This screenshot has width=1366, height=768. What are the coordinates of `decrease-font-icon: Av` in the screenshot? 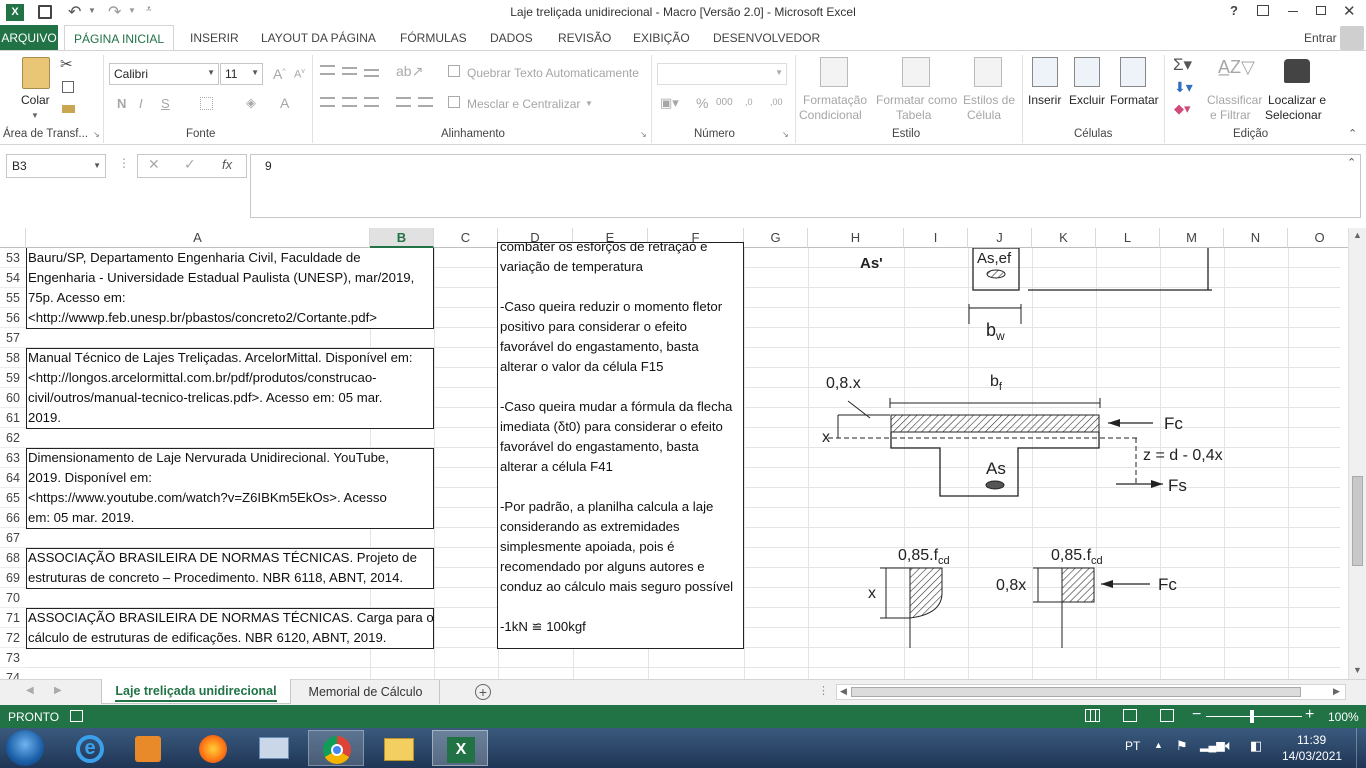 It's located at (299, 74).